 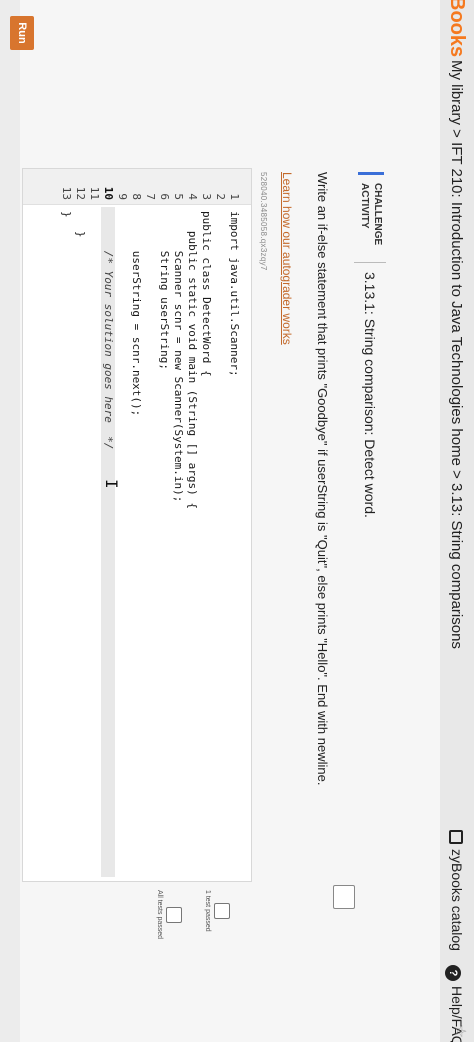 I want to click on code-line: public class DetectWord {, so click(x=206, y=542).